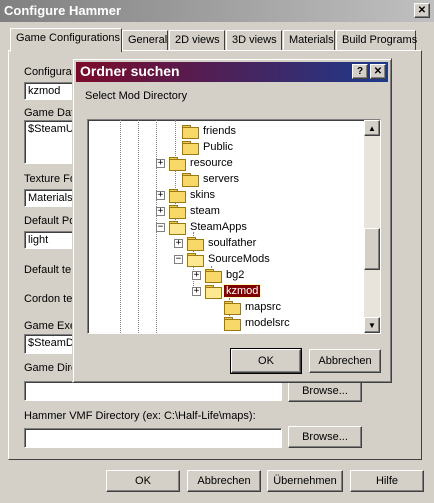 Image resolution: width=434 pixels, height=503 pixels. Describe the element at coordinates (263, 307) in the screenshot. I see `tree-item-label: mapsrc` at that location.